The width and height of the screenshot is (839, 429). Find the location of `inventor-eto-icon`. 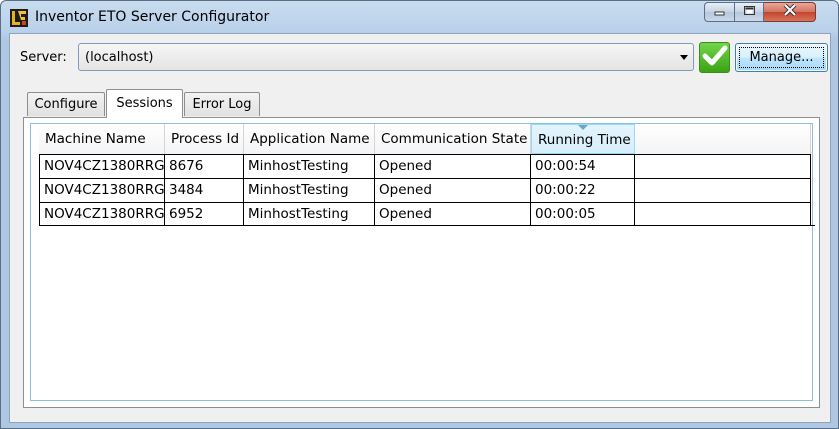

inventor-eto-icon is located at coordinates (19, 18).